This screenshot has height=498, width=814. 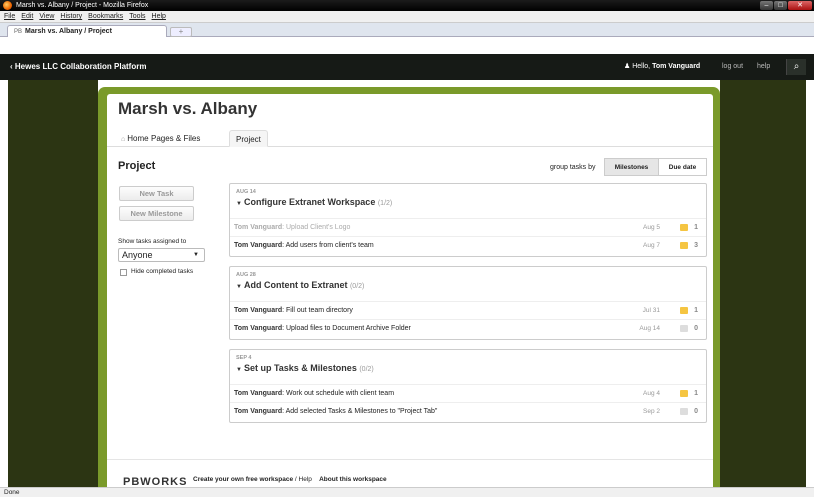 I want to click on task-due-date: Aug 7, so click(x=651, y=245).